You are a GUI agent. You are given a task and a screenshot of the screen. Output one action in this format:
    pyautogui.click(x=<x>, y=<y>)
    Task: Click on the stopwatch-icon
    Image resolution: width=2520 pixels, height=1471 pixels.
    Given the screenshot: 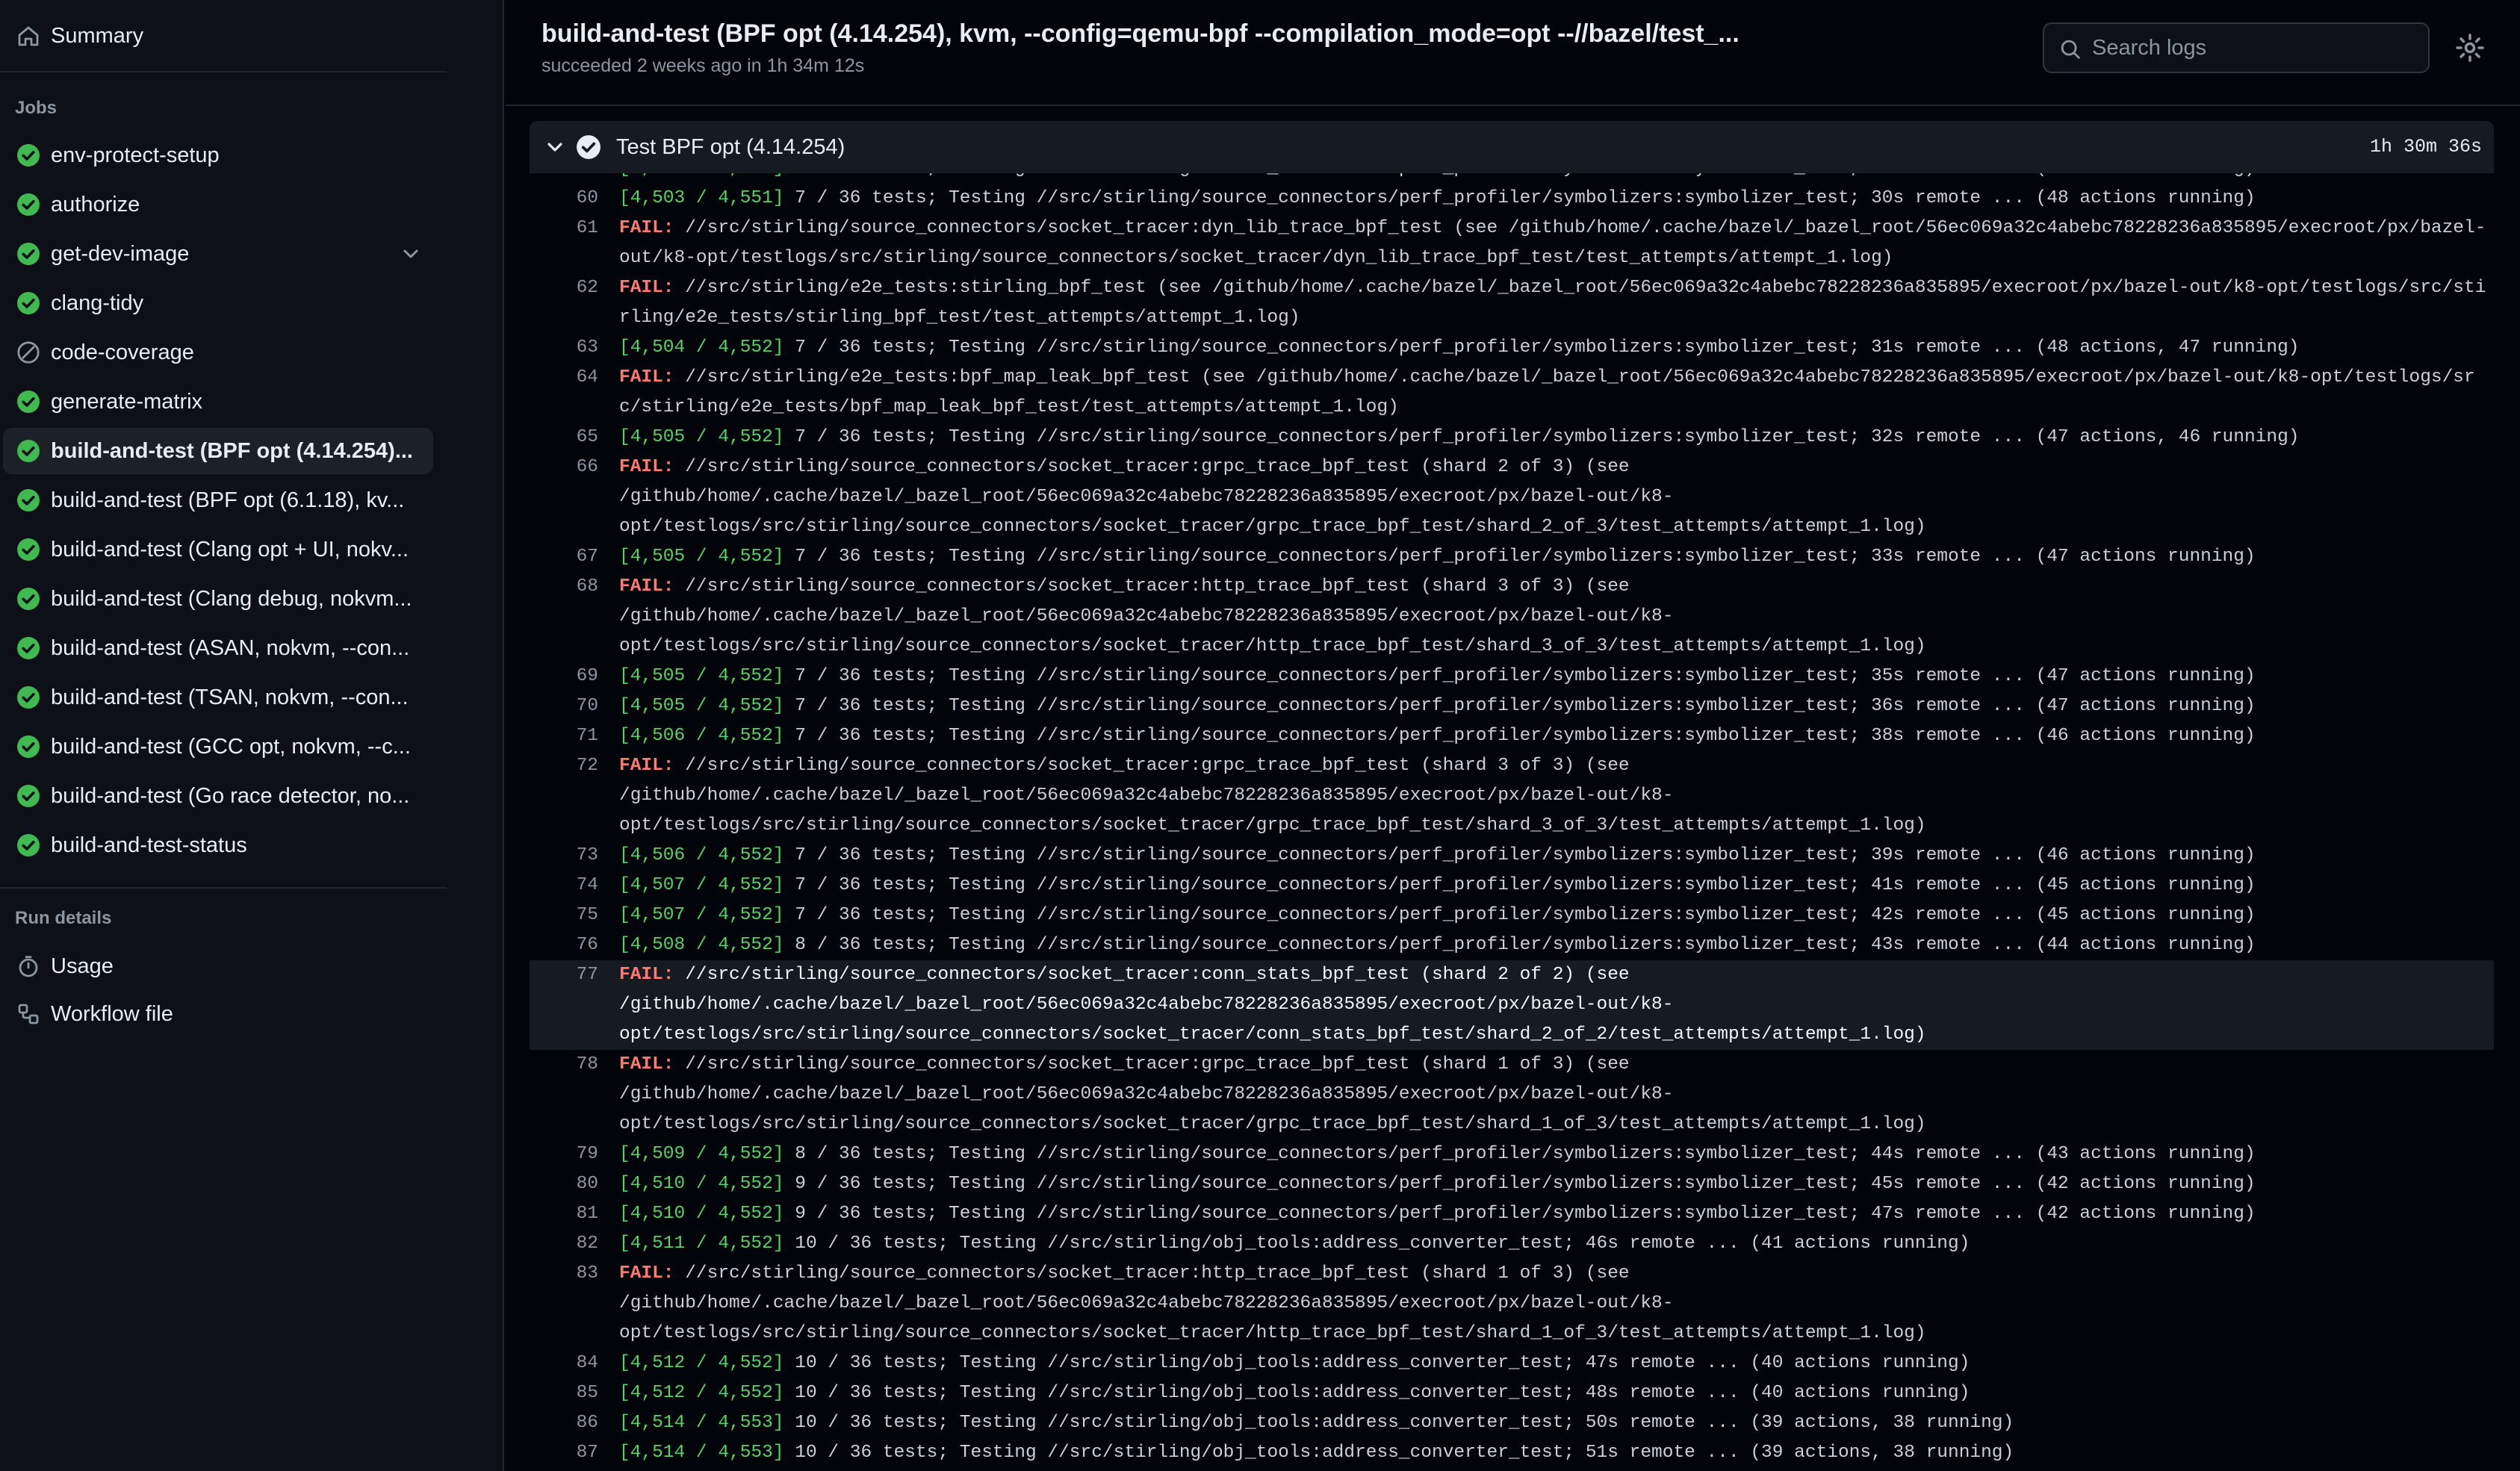 What is the action you would take?
    pyautogui.click(x=28, y=967)
    